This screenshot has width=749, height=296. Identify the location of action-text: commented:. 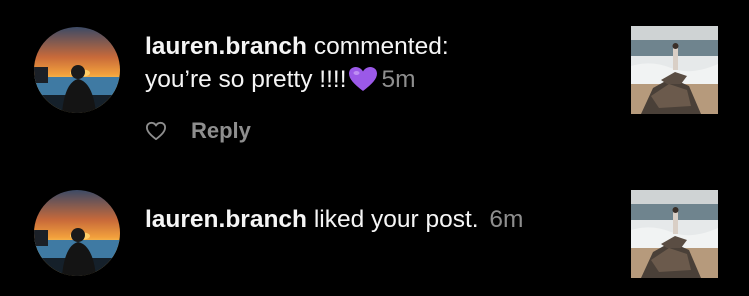
(378, 46).